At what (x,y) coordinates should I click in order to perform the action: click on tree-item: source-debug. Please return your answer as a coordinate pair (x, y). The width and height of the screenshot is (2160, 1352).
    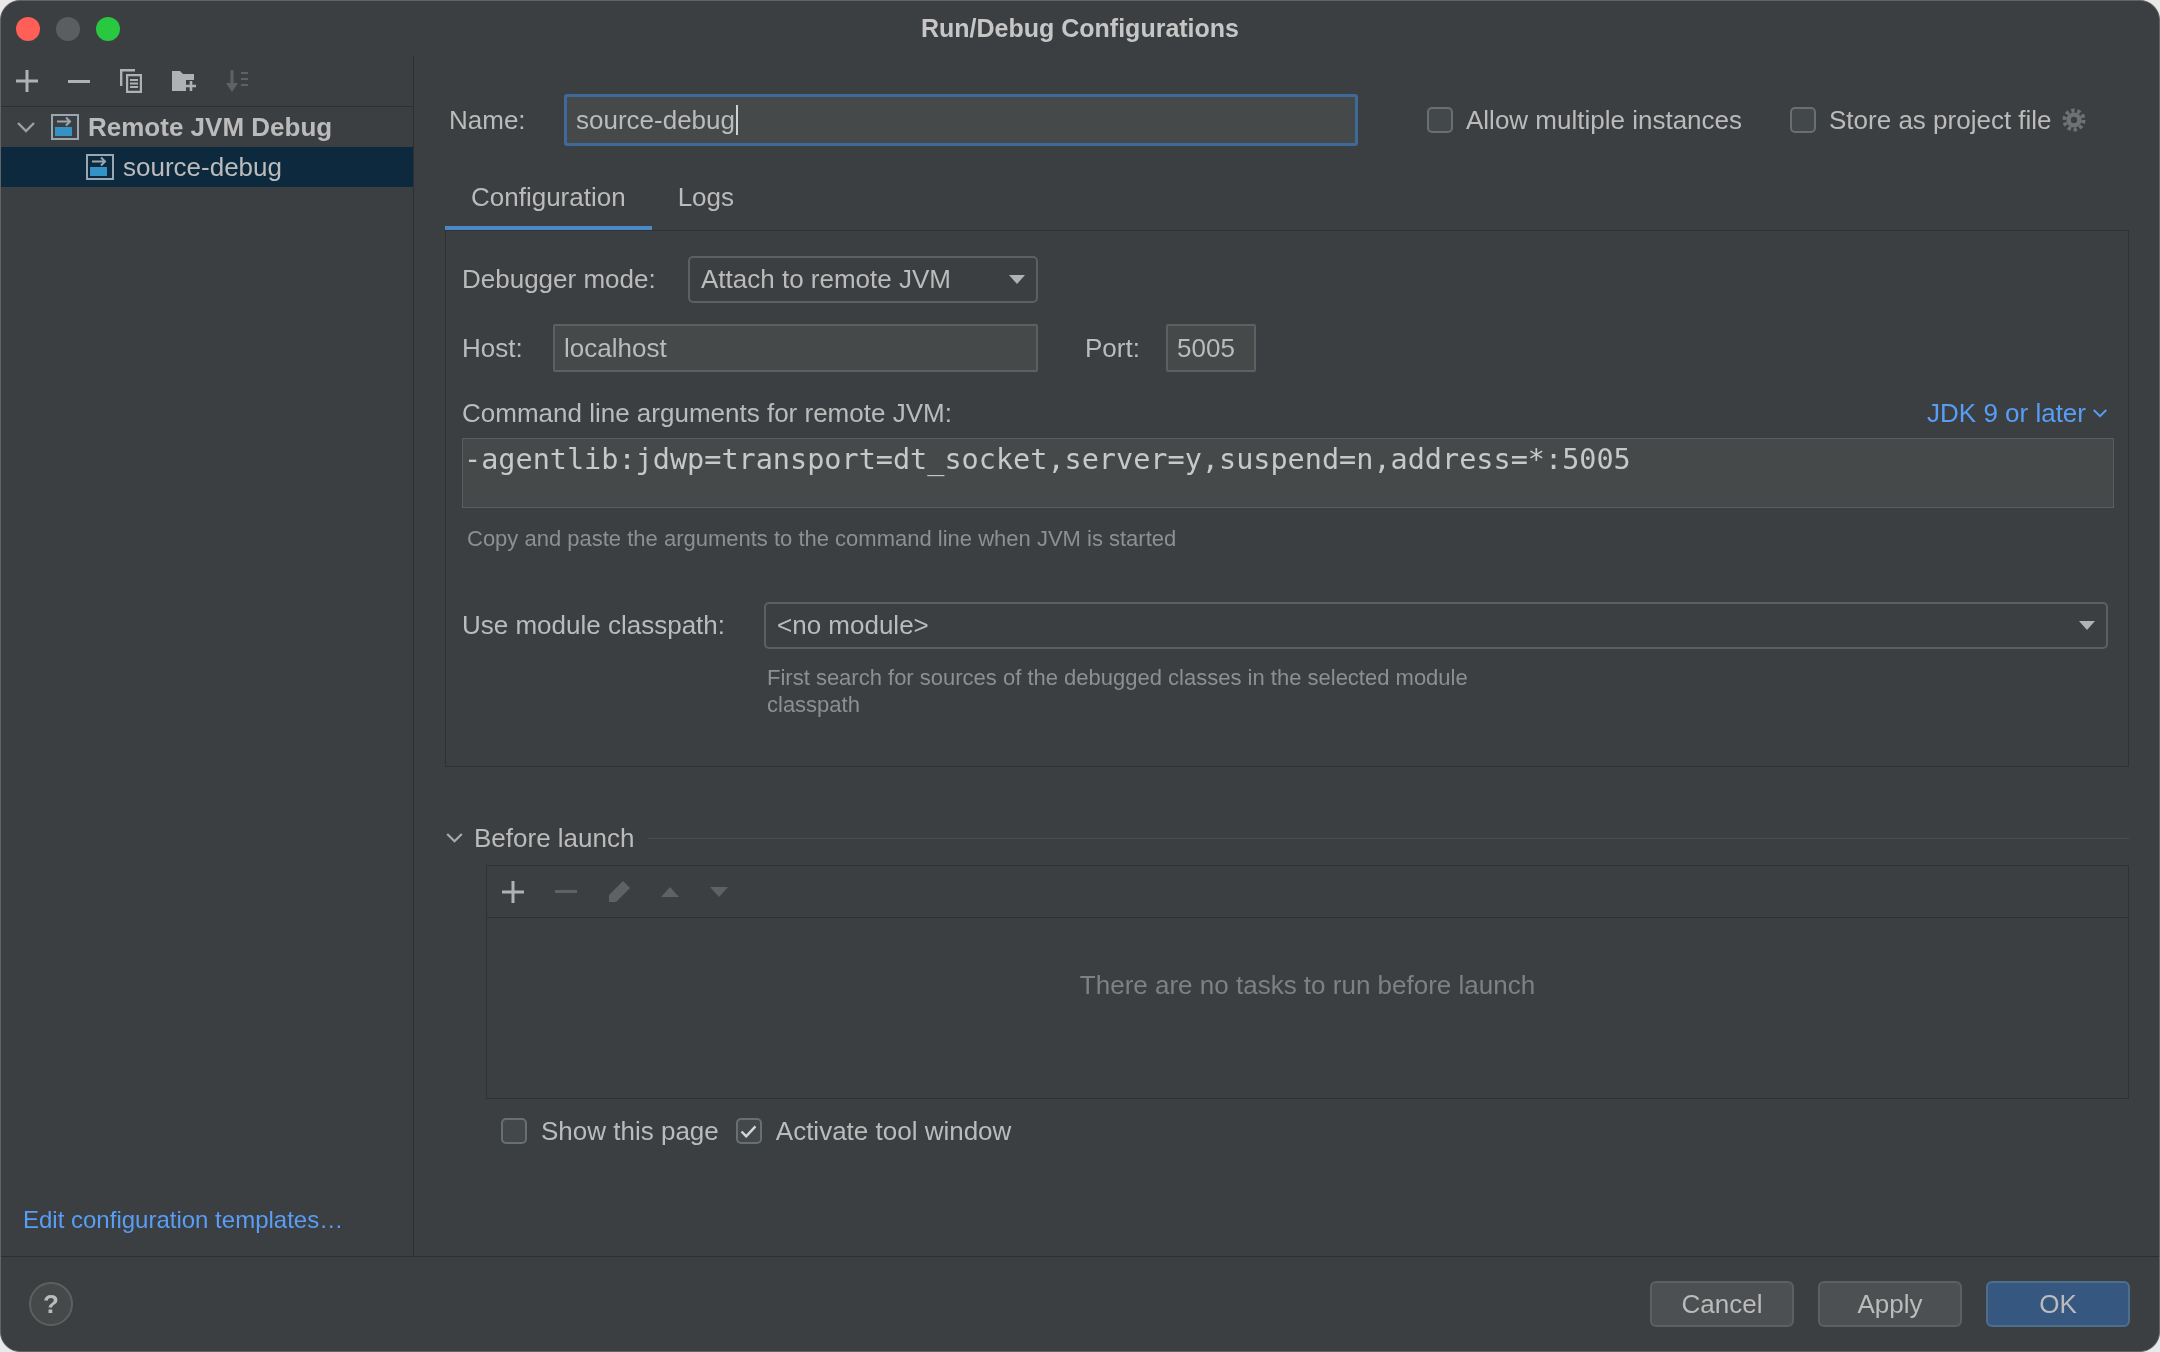
    Looking at the image, I should click on (207, 167).